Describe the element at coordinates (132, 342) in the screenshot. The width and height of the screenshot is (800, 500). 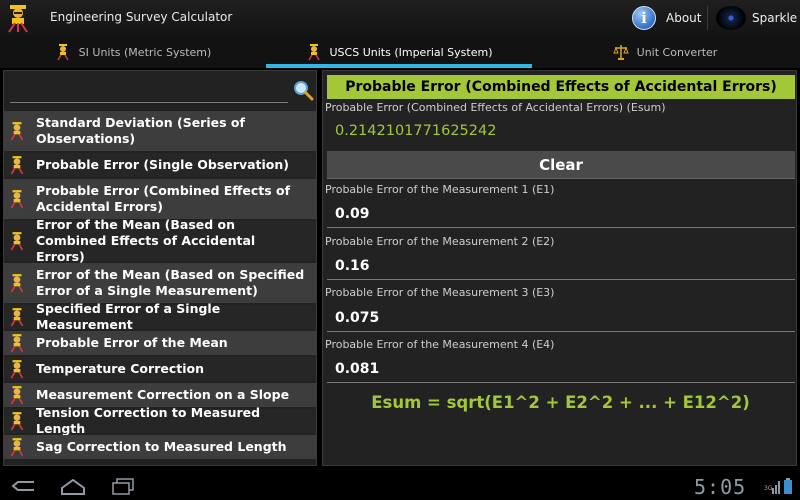
I see `list-item-label: Probable Error of the Mean` at that location.